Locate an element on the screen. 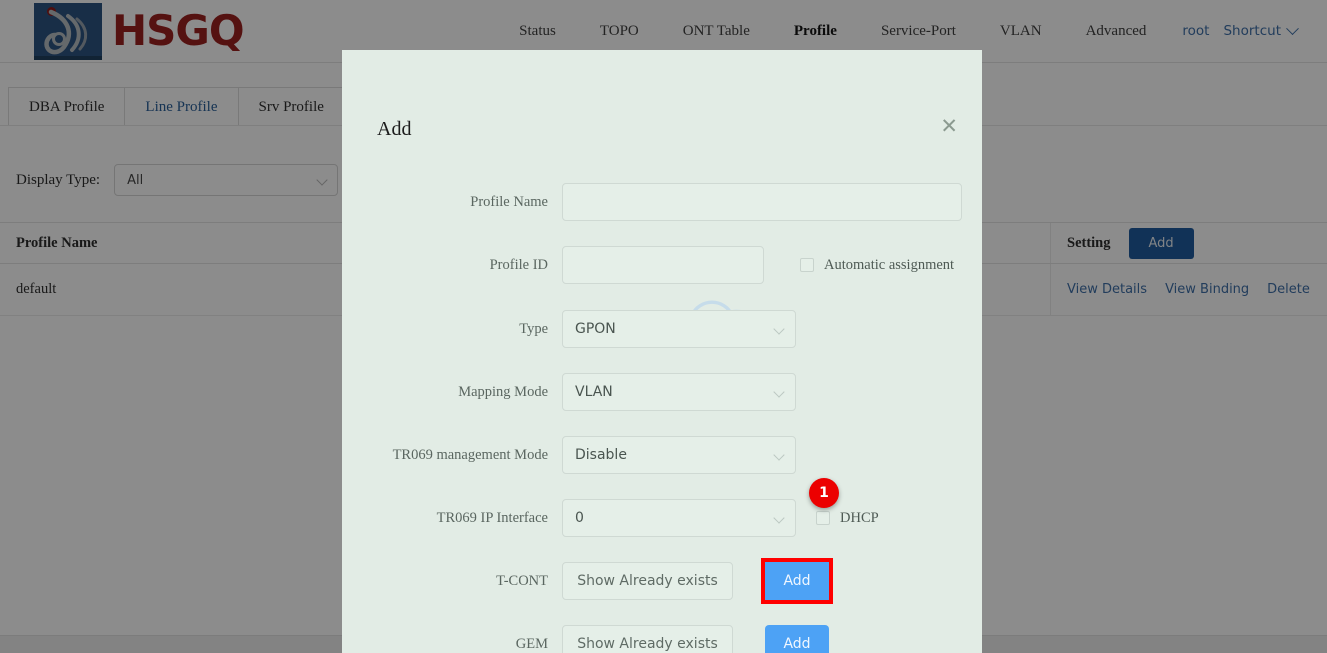  type-value: GPON is located at coordinates (595, 329).